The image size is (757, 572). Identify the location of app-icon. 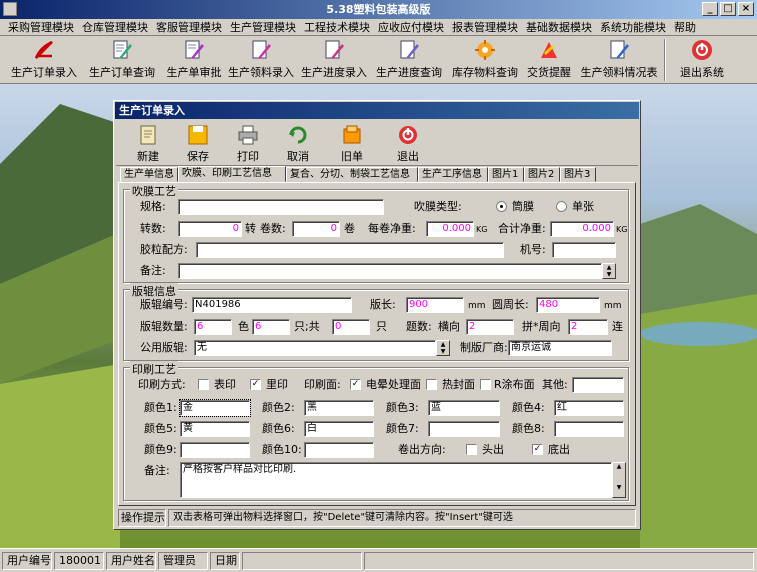
(10, 9).